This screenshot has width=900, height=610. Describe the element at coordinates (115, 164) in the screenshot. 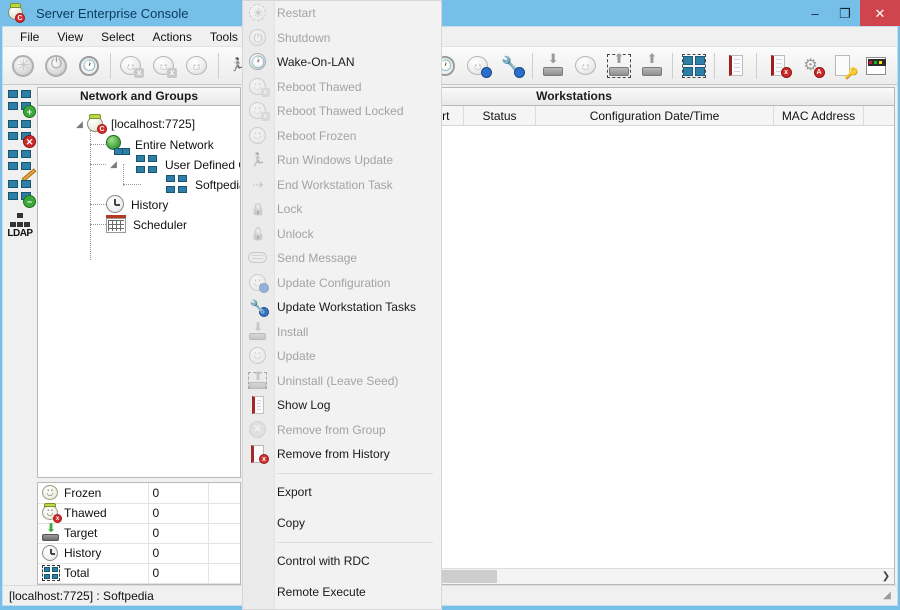

I see `tree-expander-user-groups: ◢` at that location.